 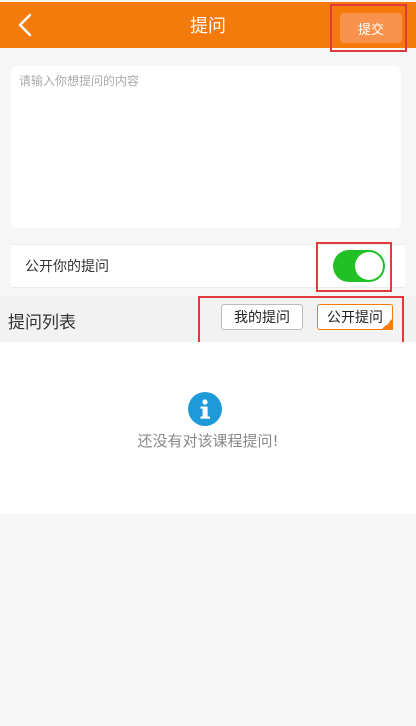 What do you see at coordinates (208, 319) in the screenshot?
I see `question-list-bar: 提问列表 我的提问 公开提问 ✓` at bounding box center [208, 319].